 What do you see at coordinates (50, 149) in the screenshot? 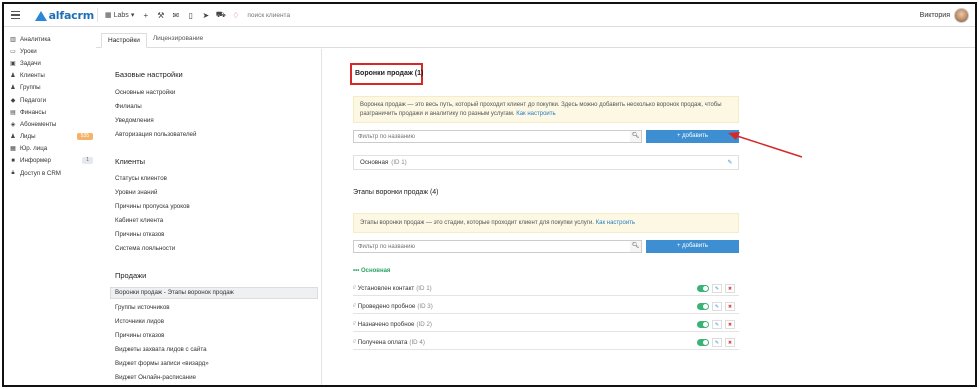
I see `sidebar-item-legal-entities: ▦ Юр. лица` at bounding box center [50, 149].